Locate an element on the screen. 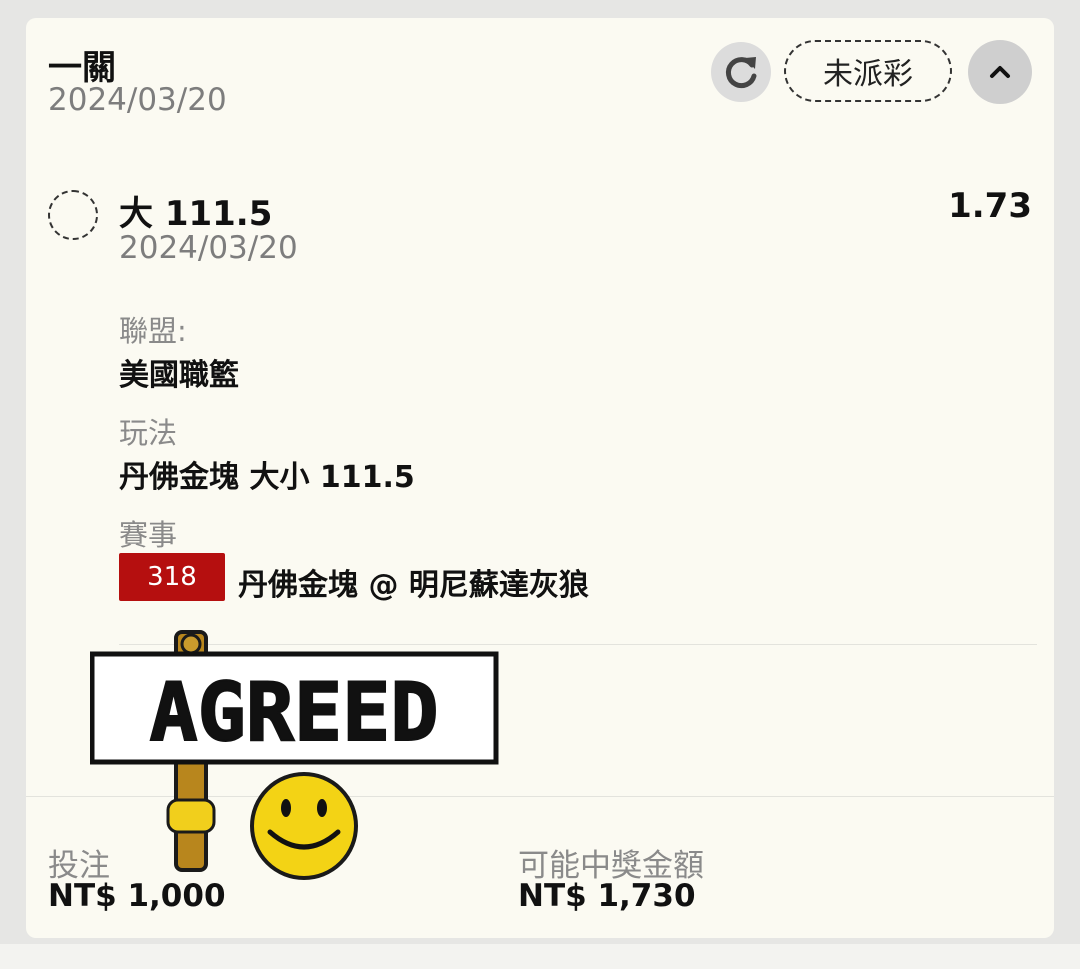 Image resolution: width=1080 pixels, height=969 pixels. selection-status-icon is located at coordinates (73, 215).